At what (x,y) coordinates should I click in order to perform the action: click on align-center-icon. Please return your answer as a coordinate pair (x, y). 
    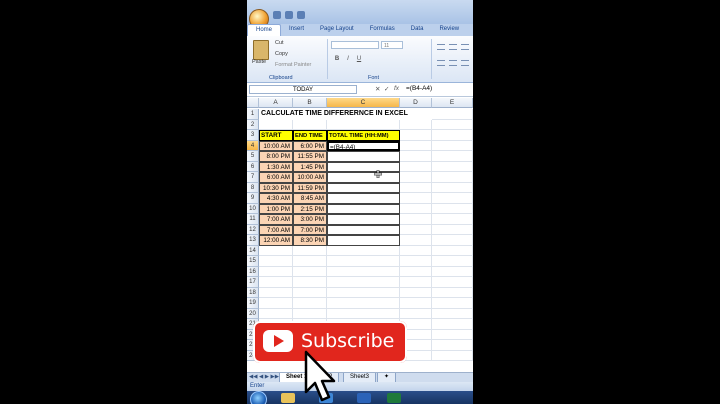
    Looking at the image, I should click on (453, 63).